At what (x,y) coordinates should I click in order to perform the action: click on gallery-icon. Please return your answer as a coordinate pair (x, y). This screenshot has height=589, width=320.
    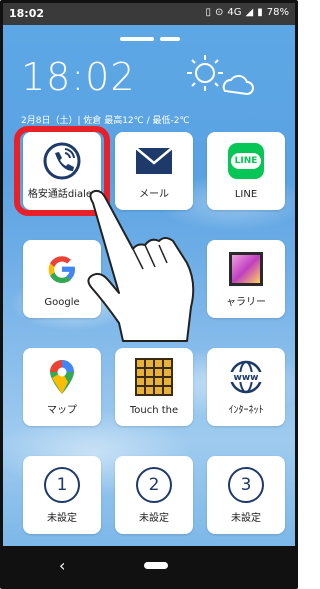
    Looking at the image, I should click on (246, 269).